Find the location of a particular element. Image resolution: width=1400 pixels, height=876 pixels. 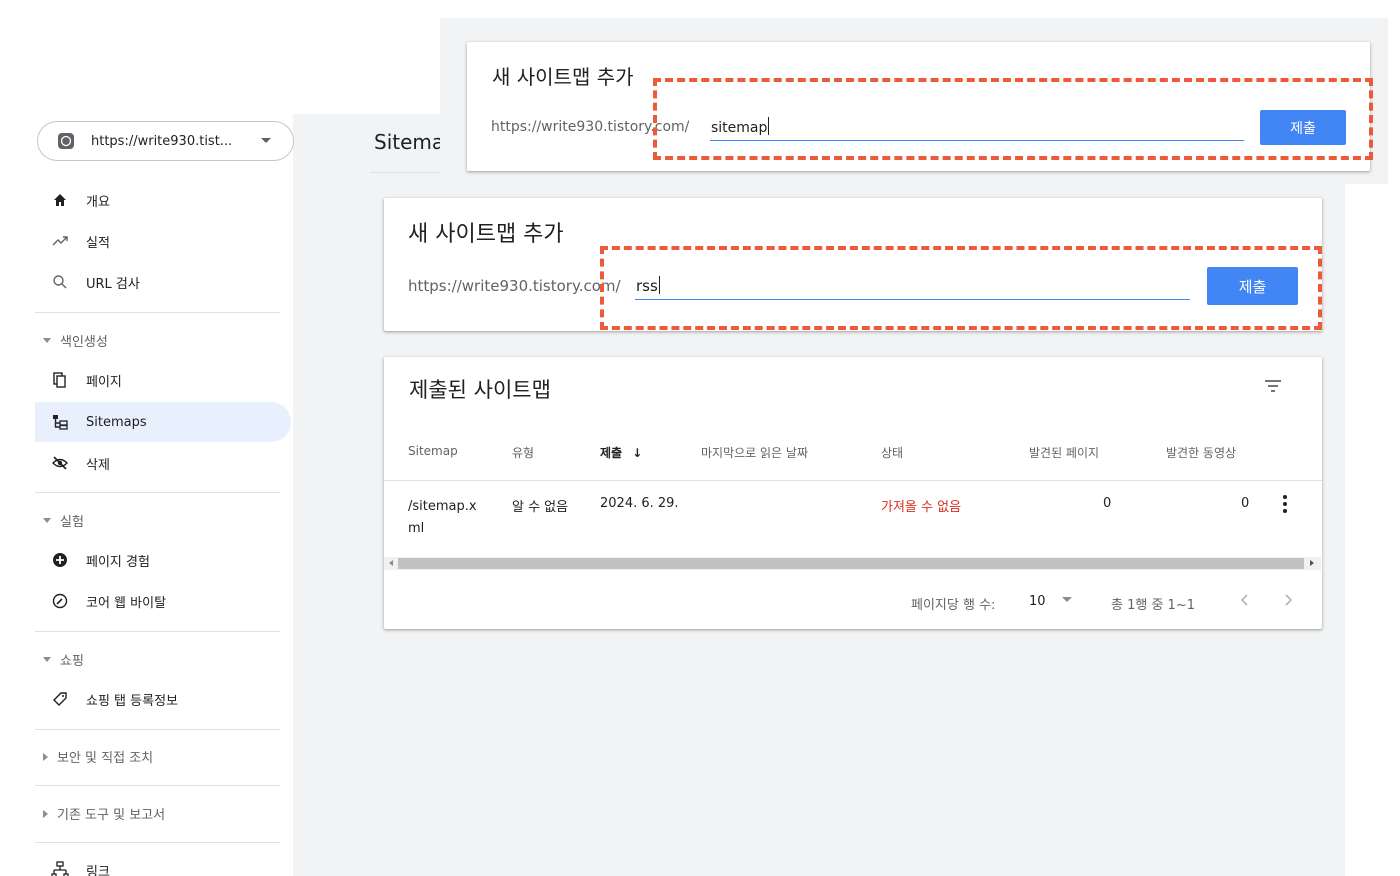

sidebar-item-removals: 삭제 is located at coordinates (163, 463).